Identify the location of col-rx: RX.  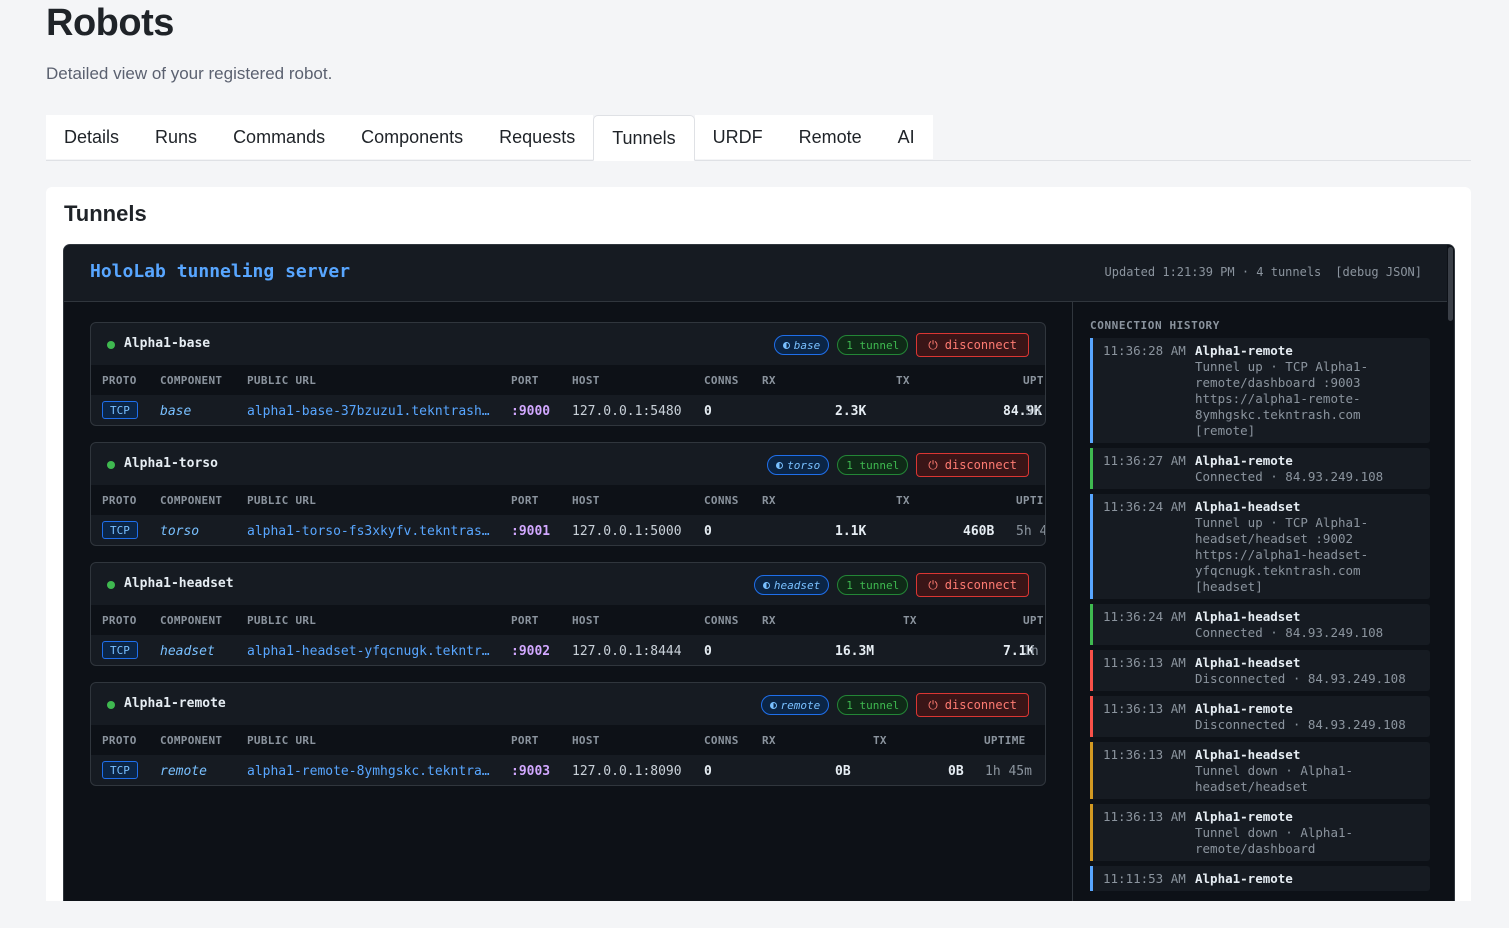
(769, 620).